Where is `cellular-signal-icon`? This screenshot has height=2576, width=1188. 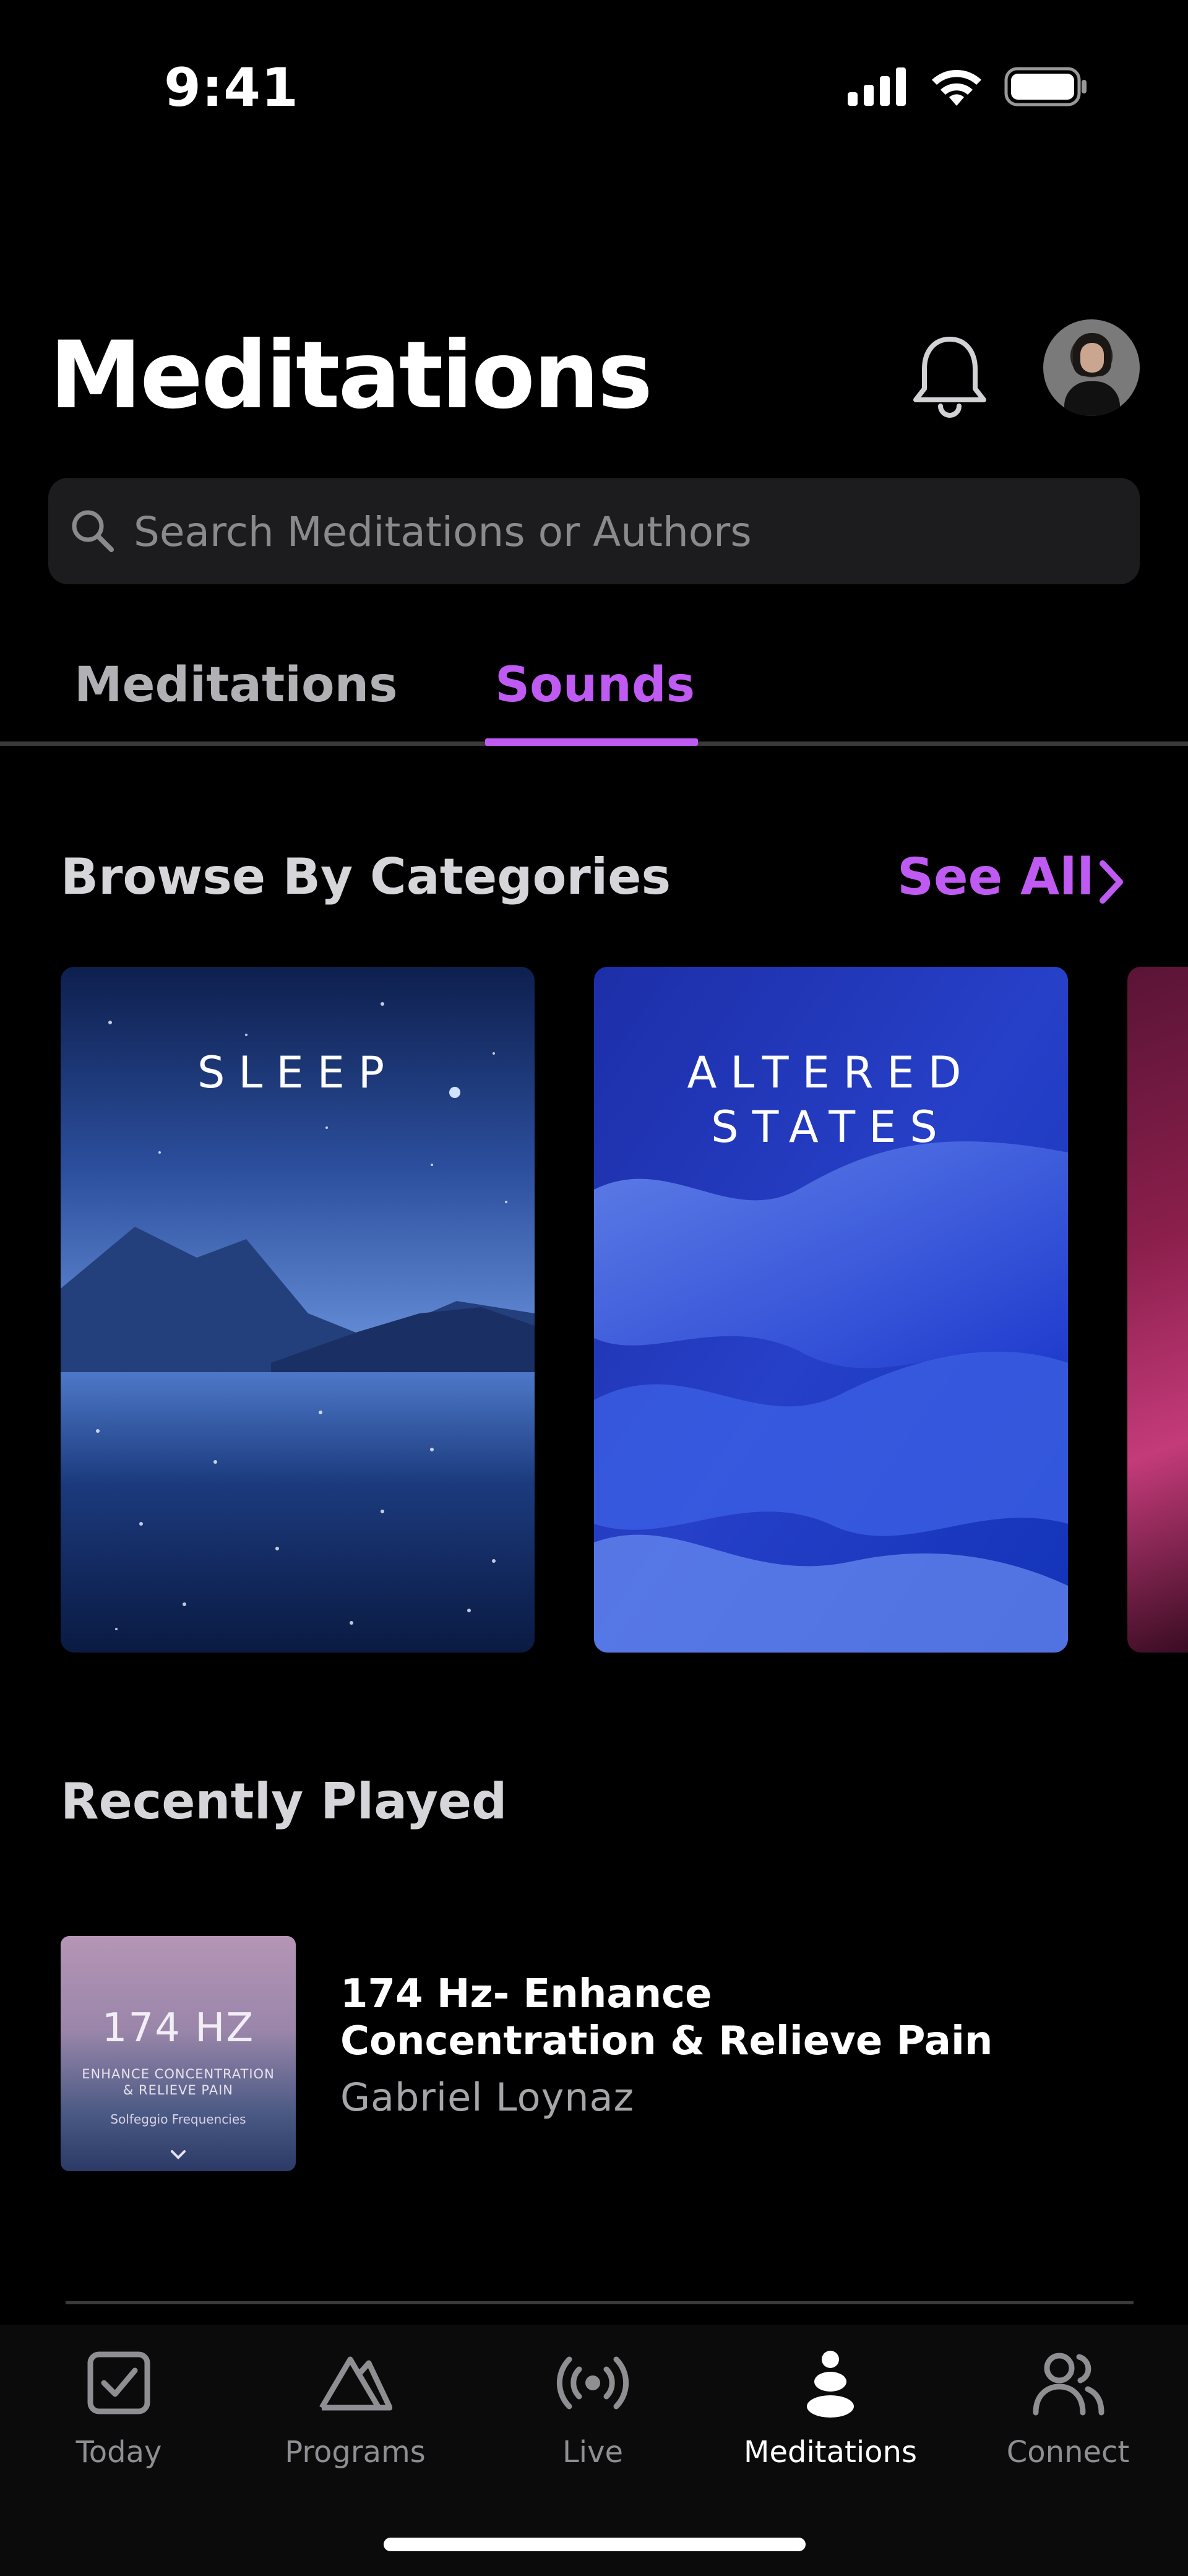
cellular-signal-icon is located at coordinates (877, 86).